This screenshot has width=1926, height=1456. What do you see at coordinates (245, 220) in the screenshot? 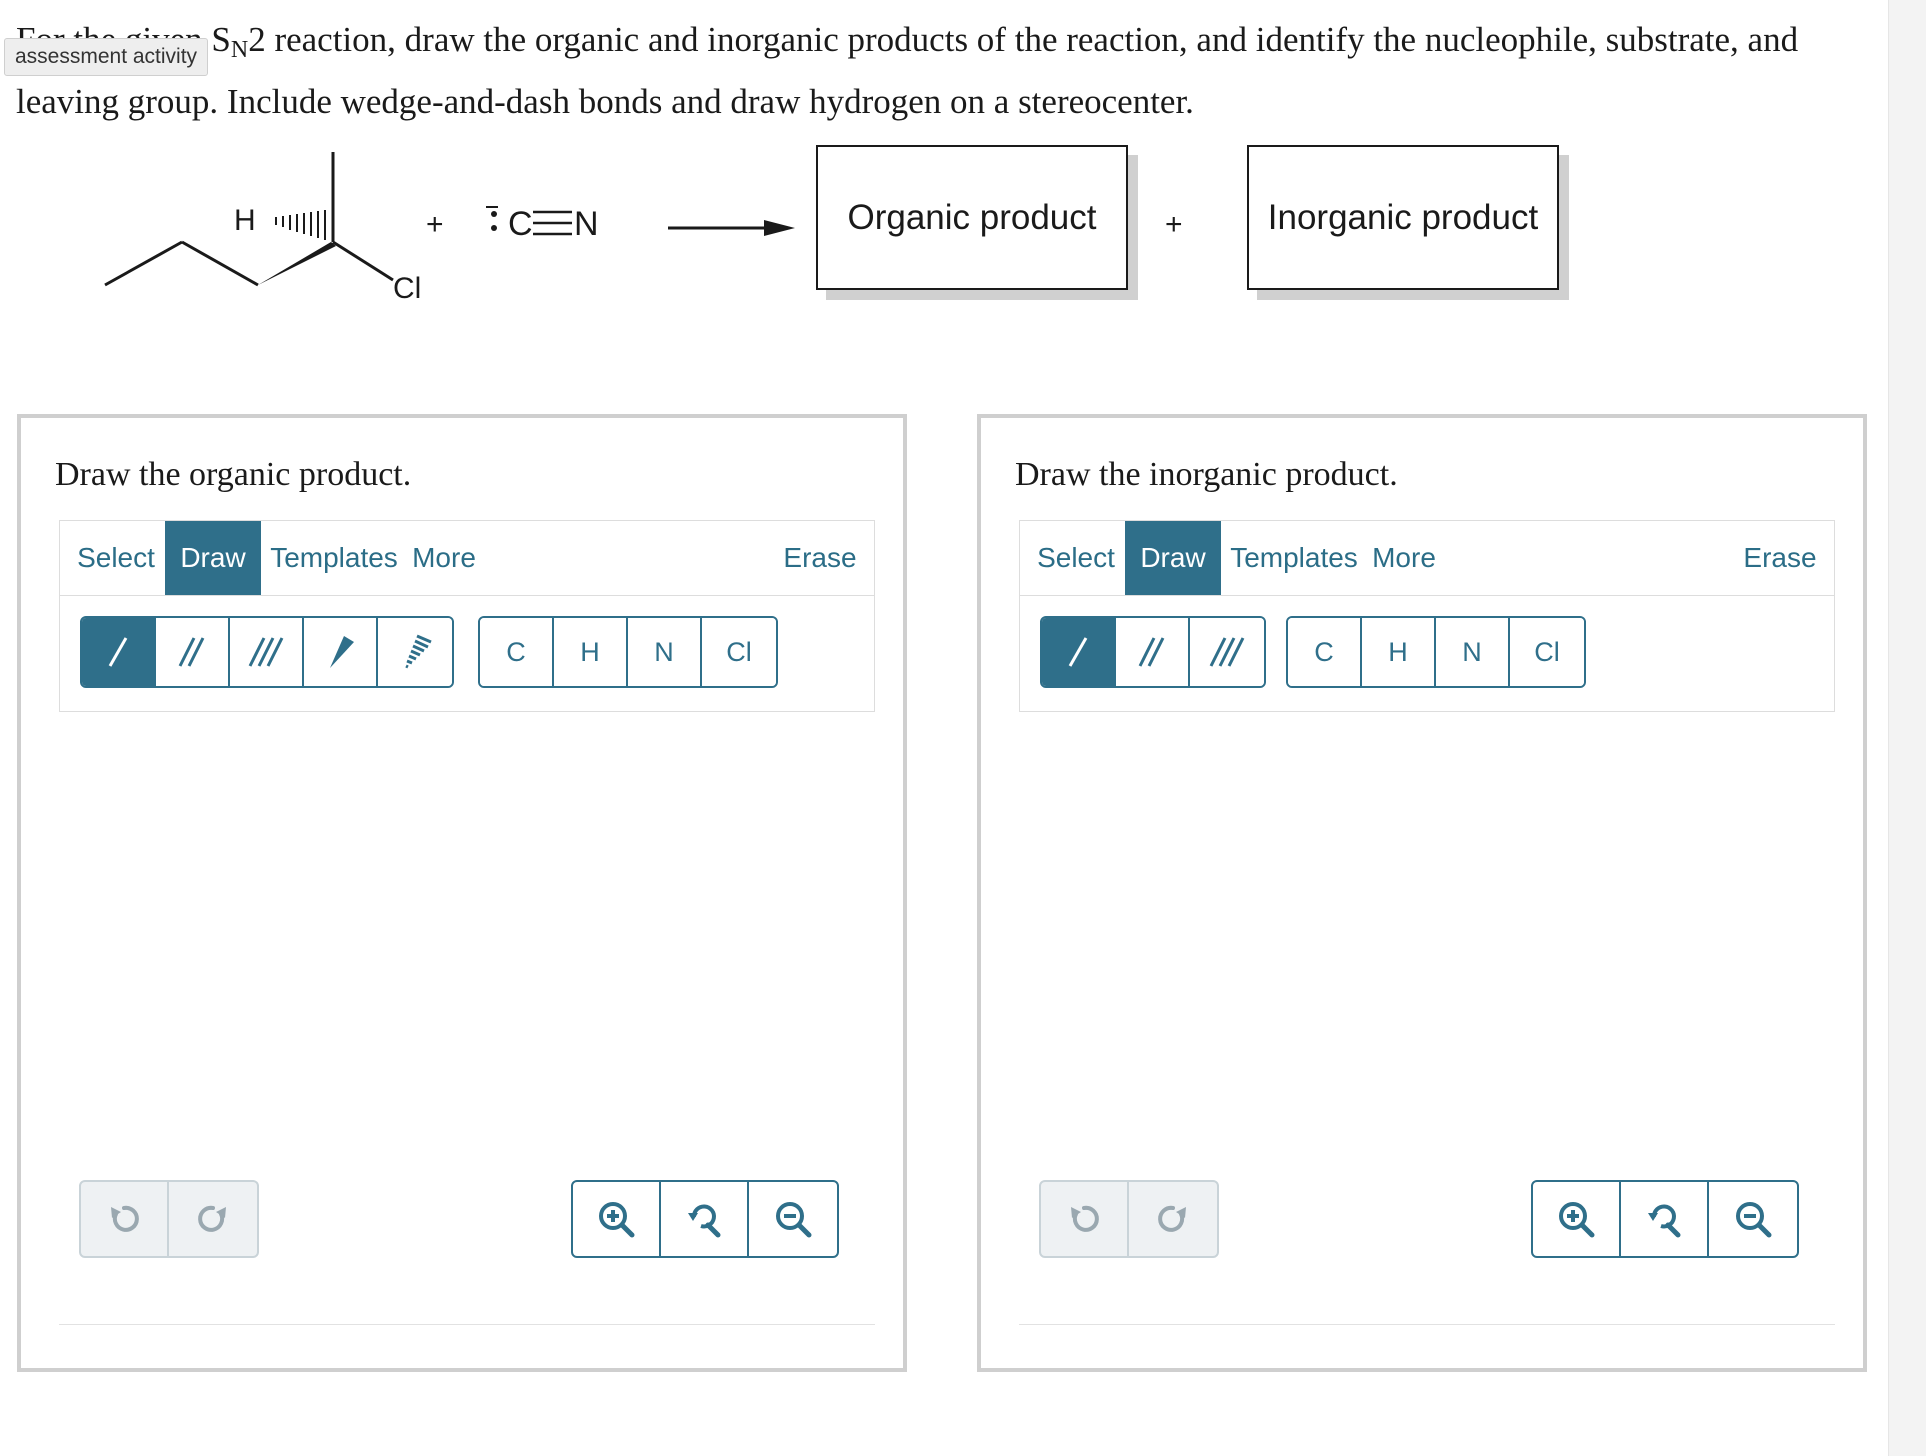
I see `h-atom-label: H` at bounding box center [245, 220].